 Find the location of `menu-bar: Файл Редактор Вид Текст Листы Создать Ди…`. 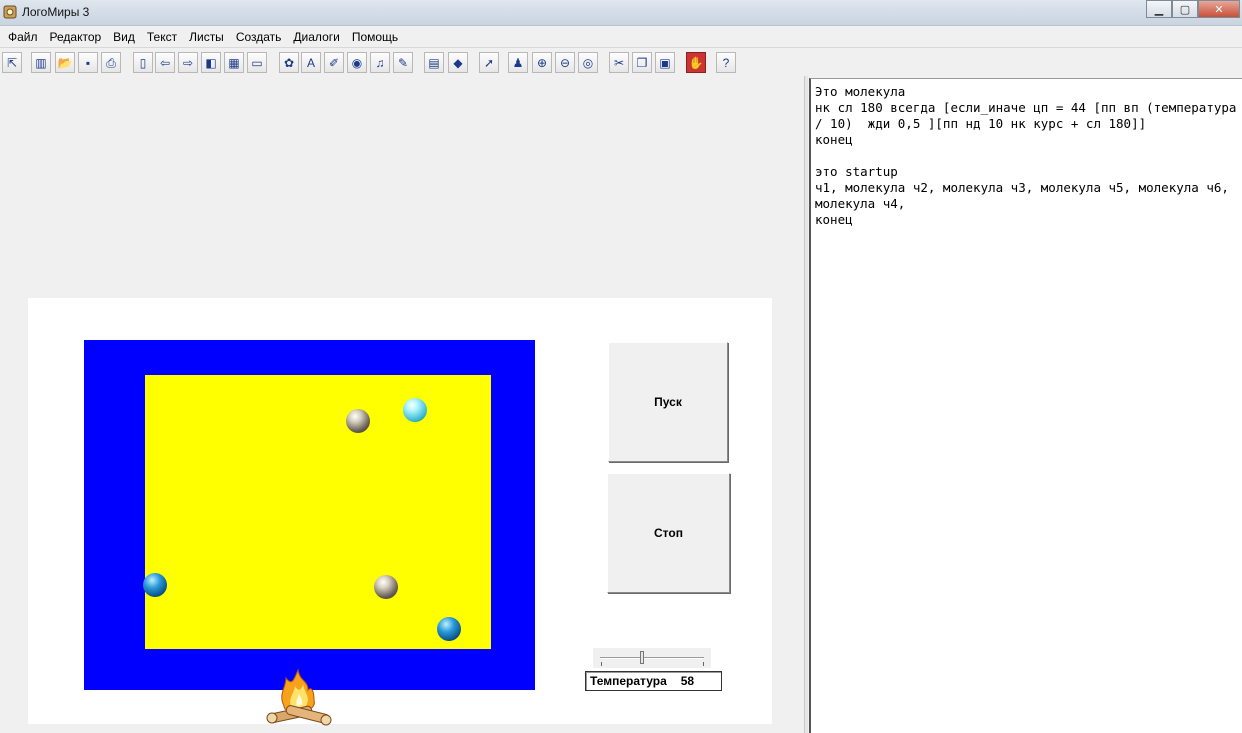

menu-bar: Файл Редактор Вид Текст Листы Создать Ди… is located at coordinates (621, 37).